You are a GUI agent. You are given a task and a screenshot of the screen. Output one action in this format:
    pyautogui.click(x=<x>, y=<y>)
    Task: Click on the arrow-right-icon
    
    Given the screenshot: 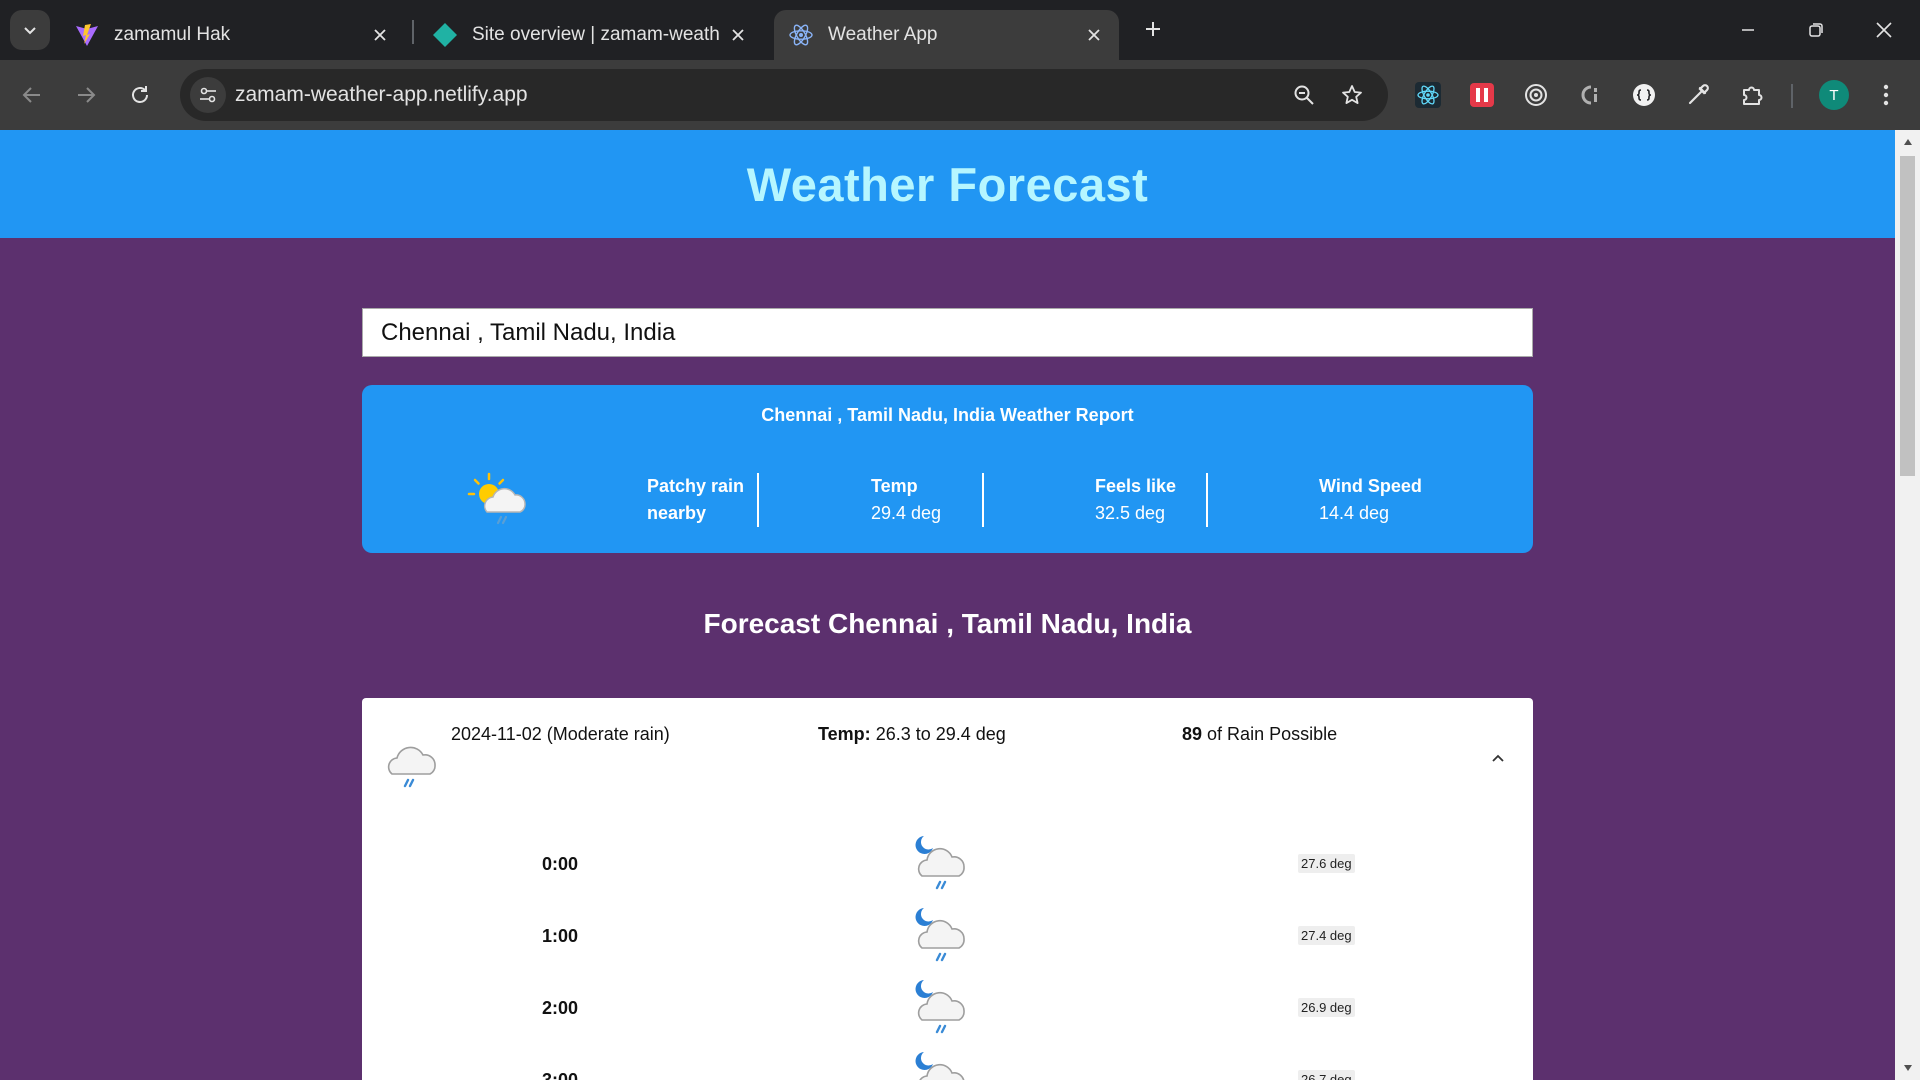 What is the action you would take?
    pyautogui.click(x=87, y=95)
    